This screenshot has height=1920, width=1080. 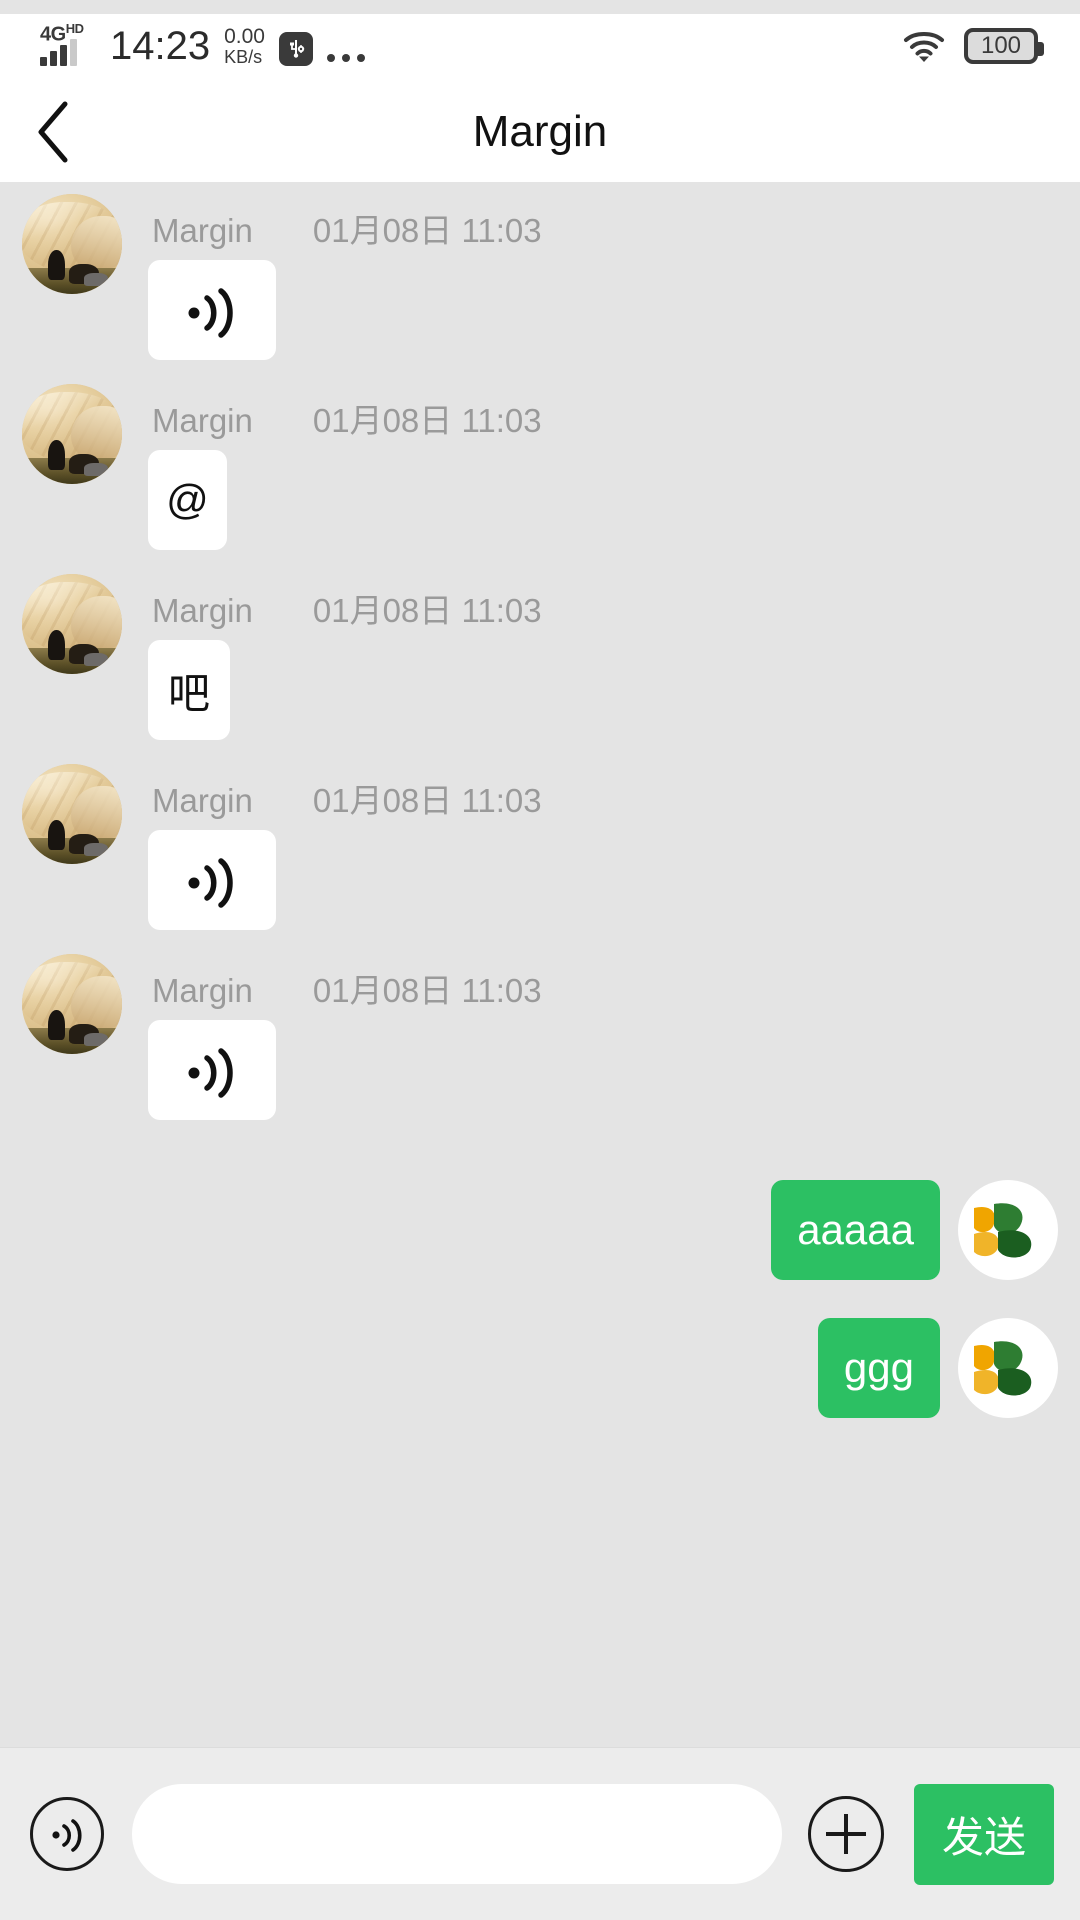 What do you see at coordinates (295, 49) in the screenshot?
I see `usb-debug-icon` at bounding box center [295, 49].